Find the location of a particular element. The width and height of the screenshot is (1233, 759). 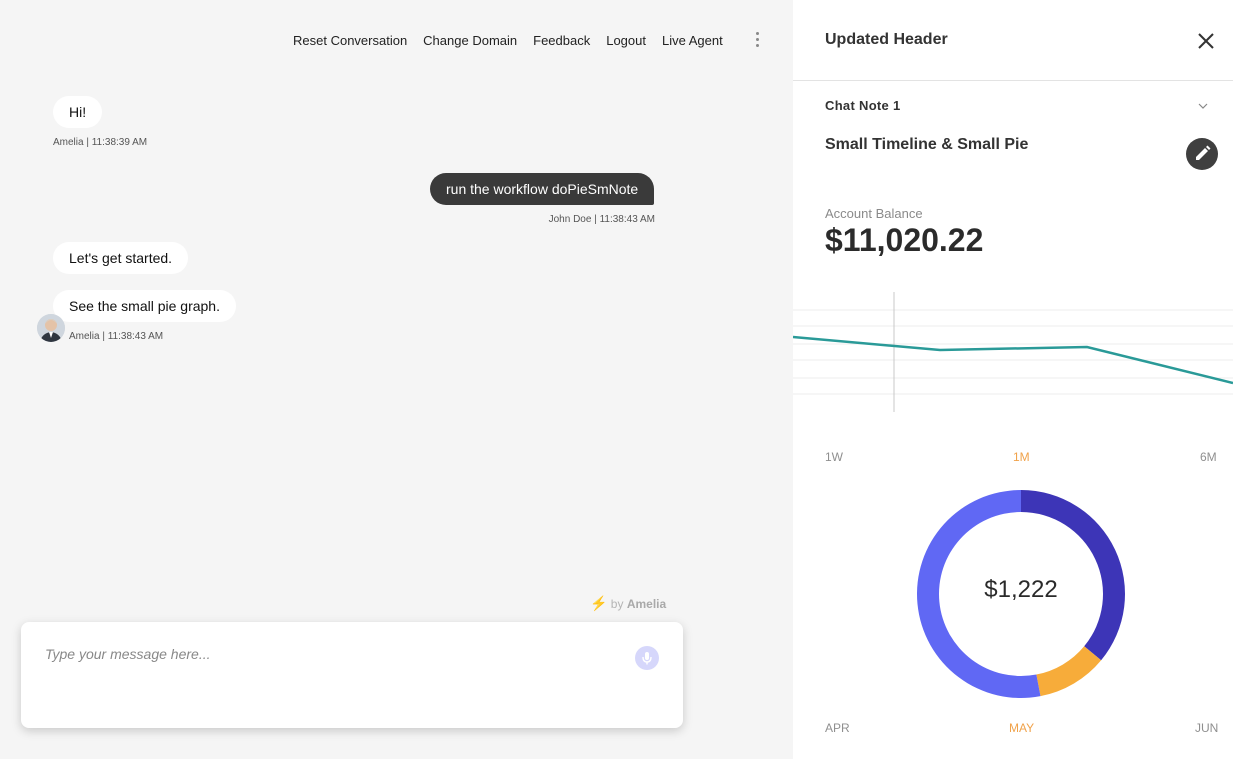

logout-link: Logout is located at coordinates (626, 40).